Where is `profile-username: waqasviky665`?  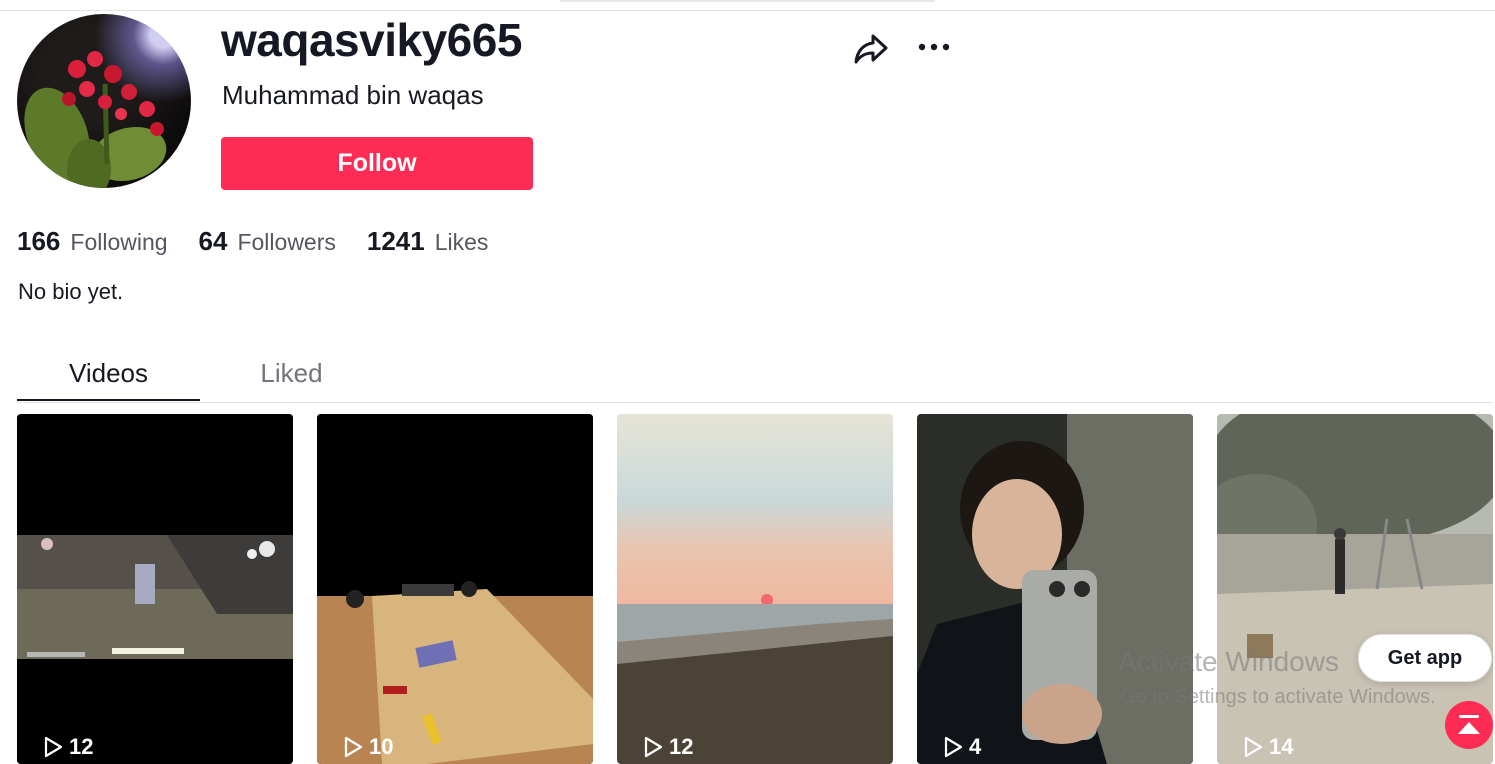 profile-username: waqasviky665 is located at coordinates (371, 40).